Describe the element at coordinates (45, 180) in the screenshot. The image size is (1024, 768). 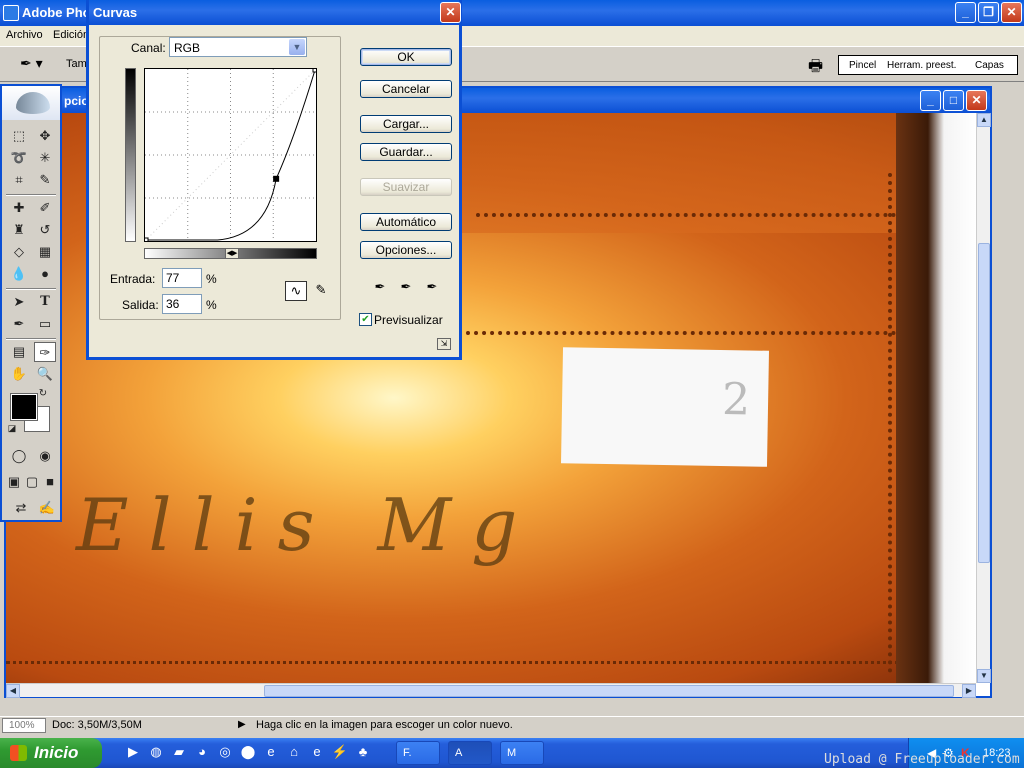
I see `slice-icon: ✎` at that location.